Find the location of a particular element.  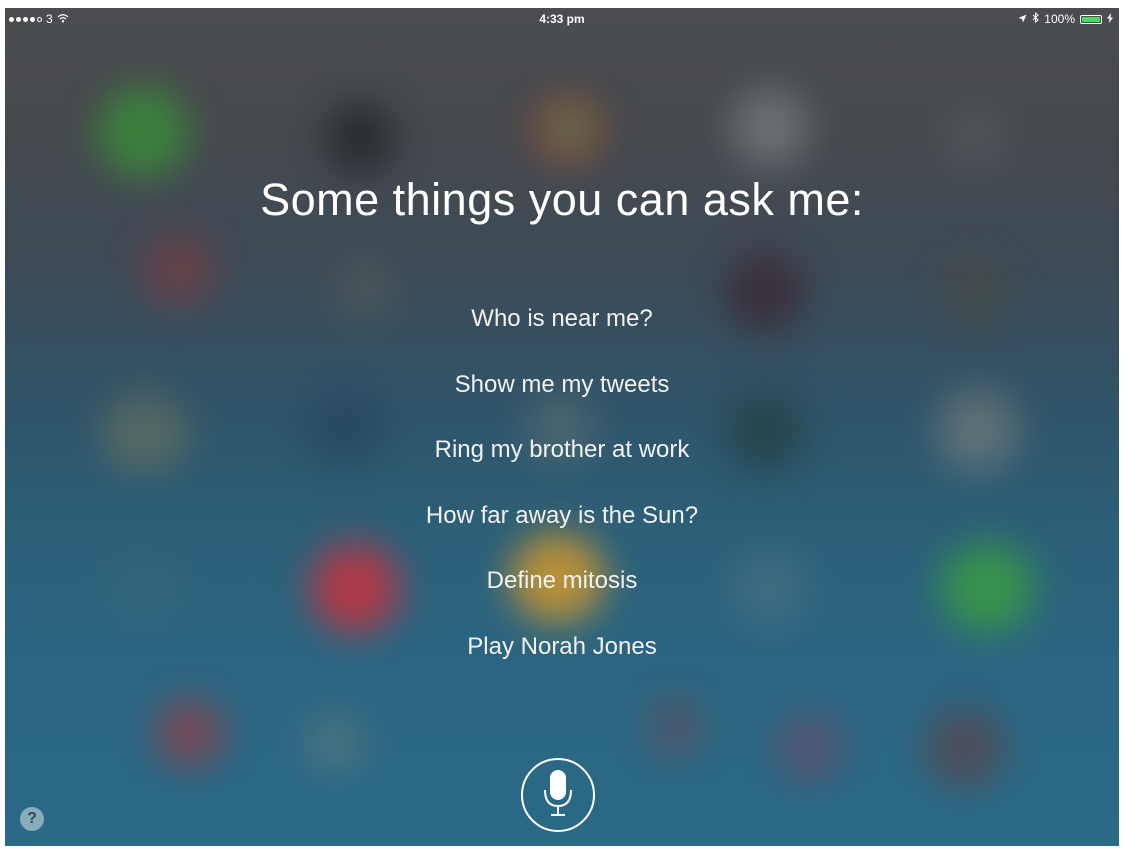

status-time: 4:33 pm is located at coordinates (562, 19).